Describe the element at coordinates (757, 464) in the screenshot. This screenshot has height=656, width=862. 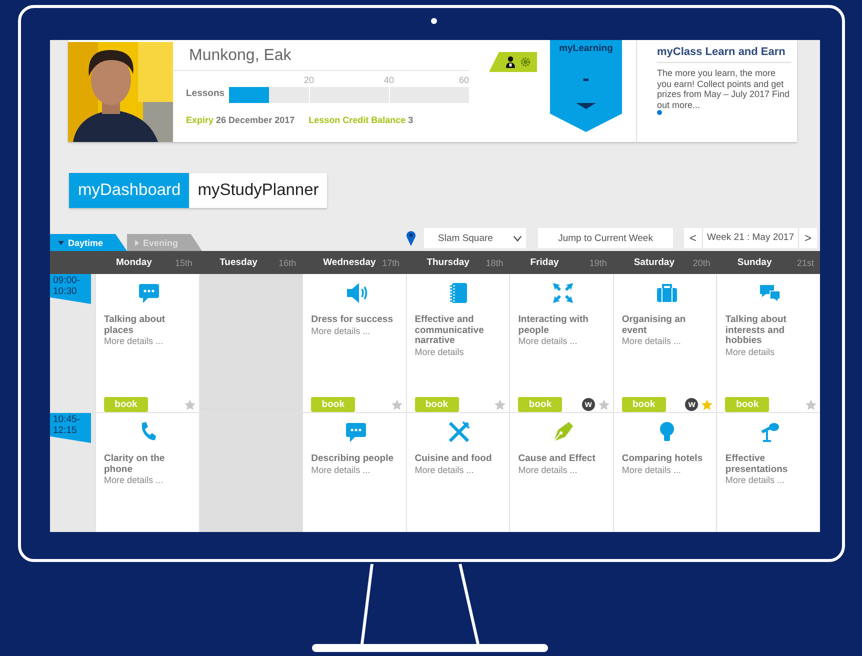
I see `lesson-title: Effective presentations` at that location.